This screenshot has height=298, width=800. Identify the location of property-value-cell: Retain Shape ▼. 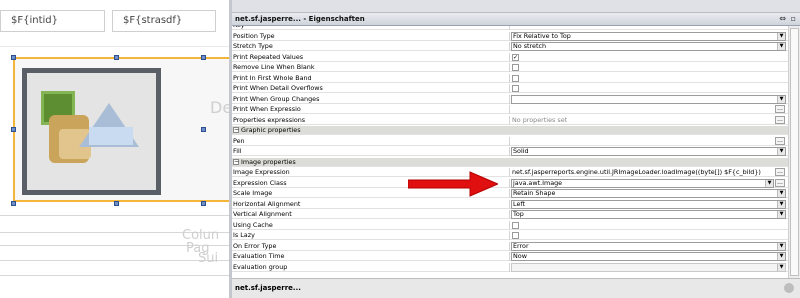
(648, 193).